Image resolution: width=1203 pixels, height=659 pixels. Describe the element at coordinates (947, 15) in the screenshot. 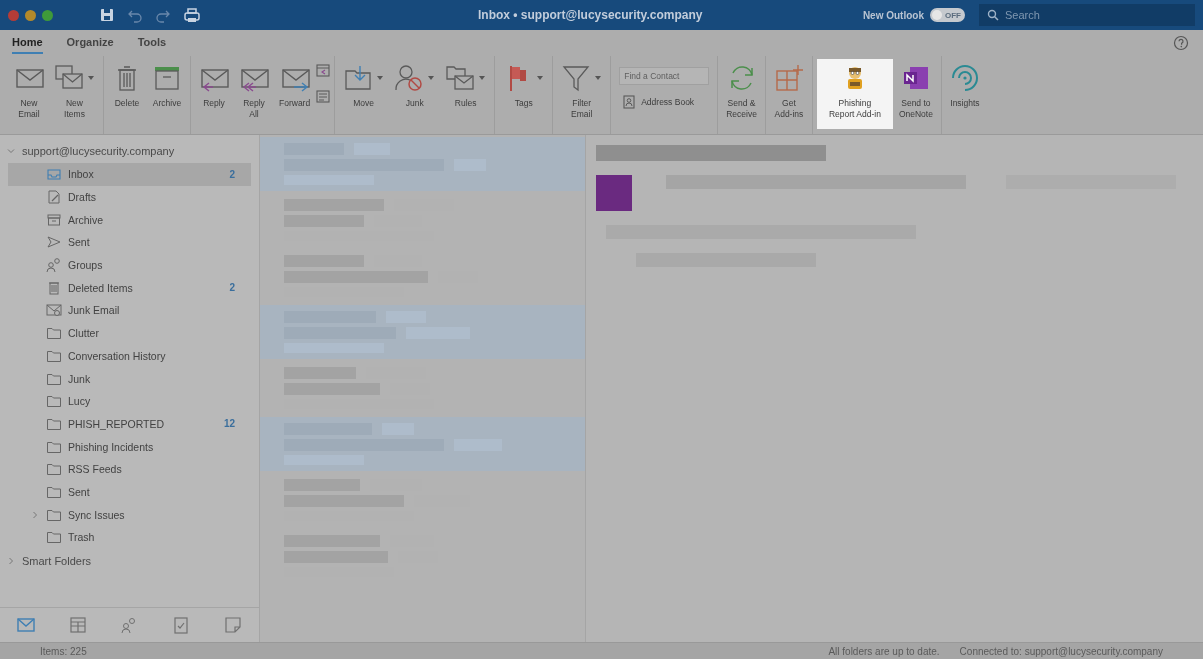

I see `new-outlook-toggle: OFF` at that location.